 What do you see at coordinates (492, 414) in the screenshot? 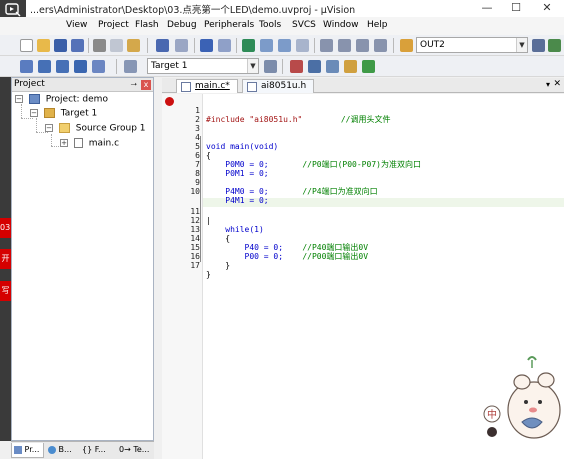
I see `sticker-badge: 中` at bounding box center [492, 414].